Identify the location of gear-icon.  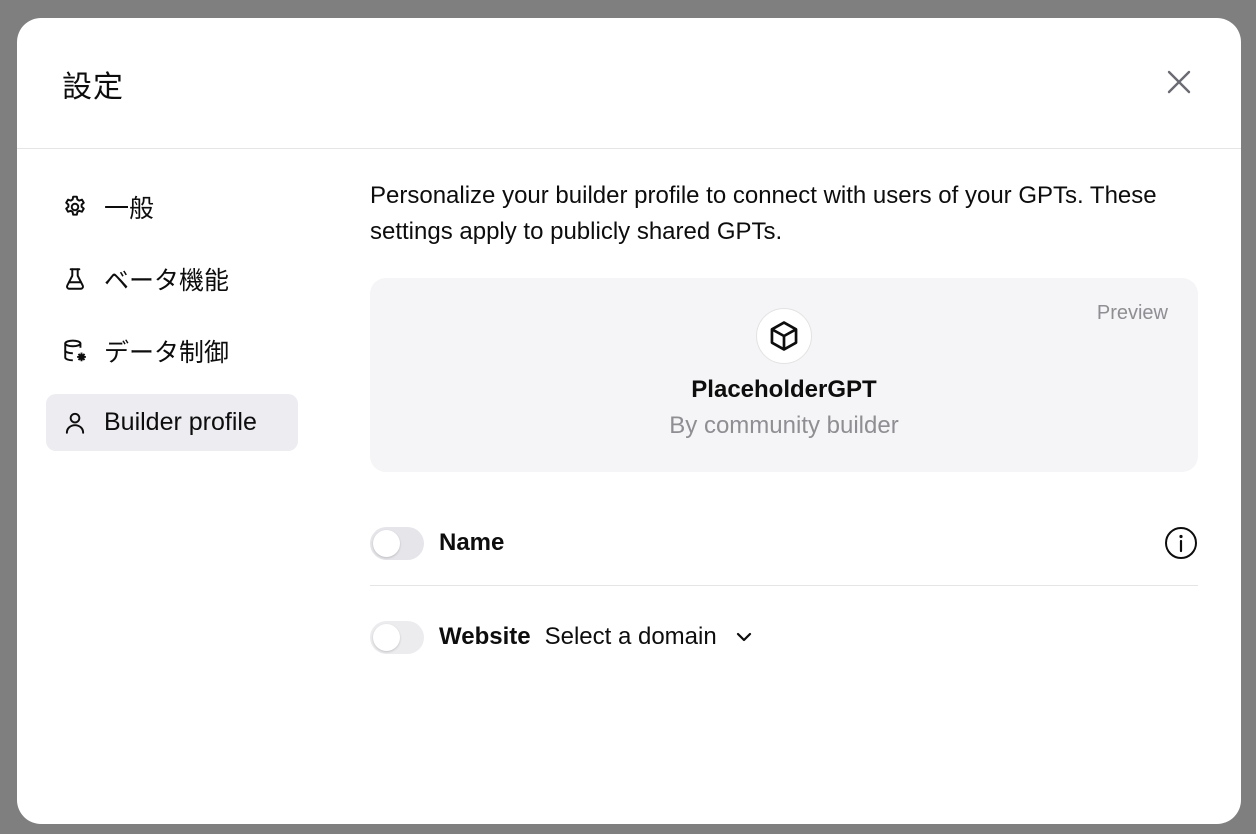
(75, 207).